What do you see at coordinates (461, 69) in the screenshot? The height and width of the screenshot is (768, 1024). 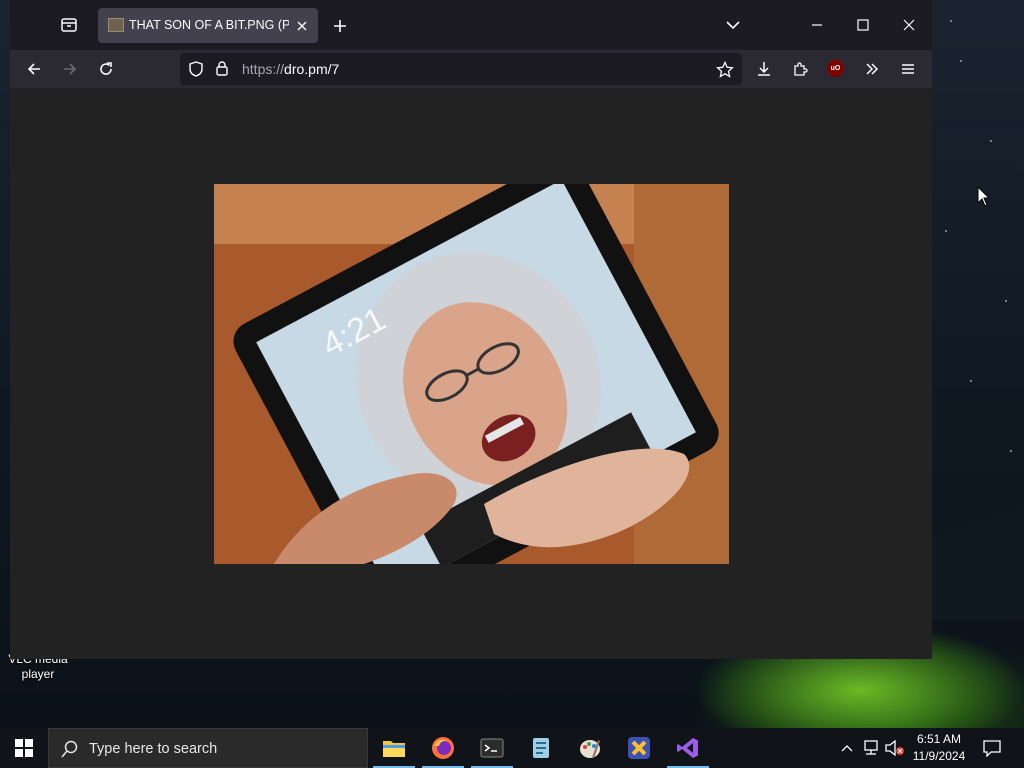 I see `url-bar: https://dro.pm/7` at bounding box center [461, 69].